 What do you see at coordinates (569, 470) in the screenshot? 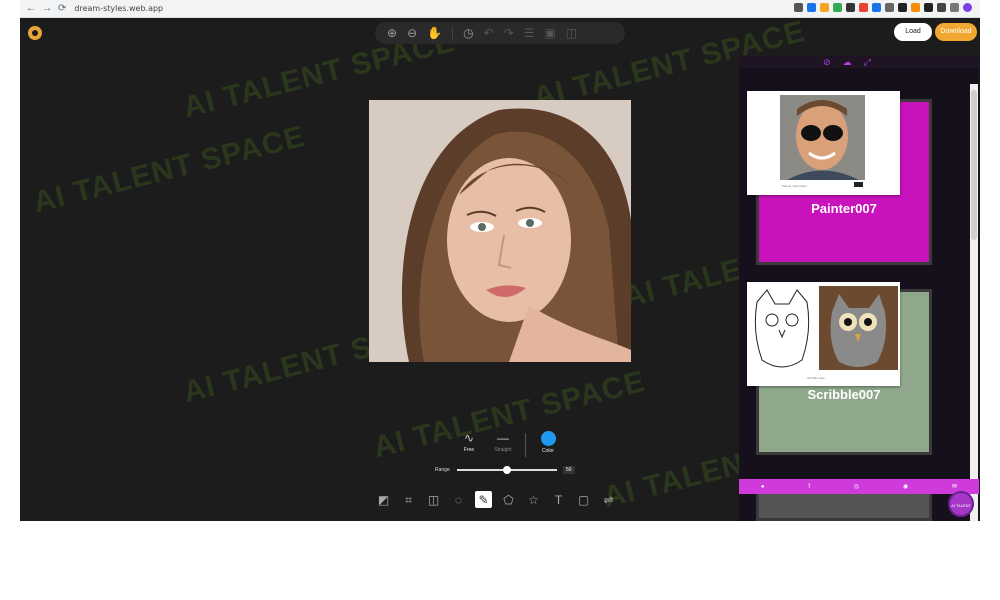
I see `range-value: 50` at bounding box center [569, 470].